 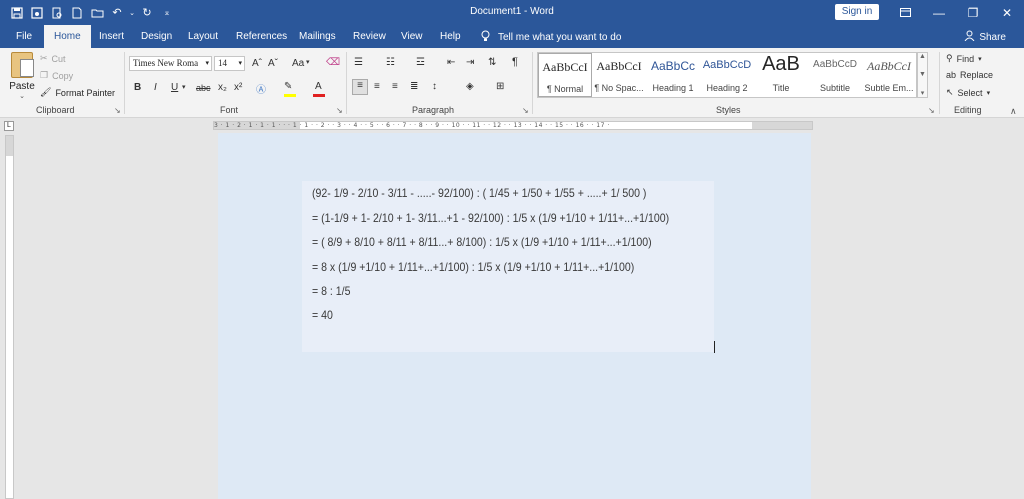 What do you see at coordinates (412, 36) in the screenshot?
I see `tab-view: View` at bounding box center [412, 36].